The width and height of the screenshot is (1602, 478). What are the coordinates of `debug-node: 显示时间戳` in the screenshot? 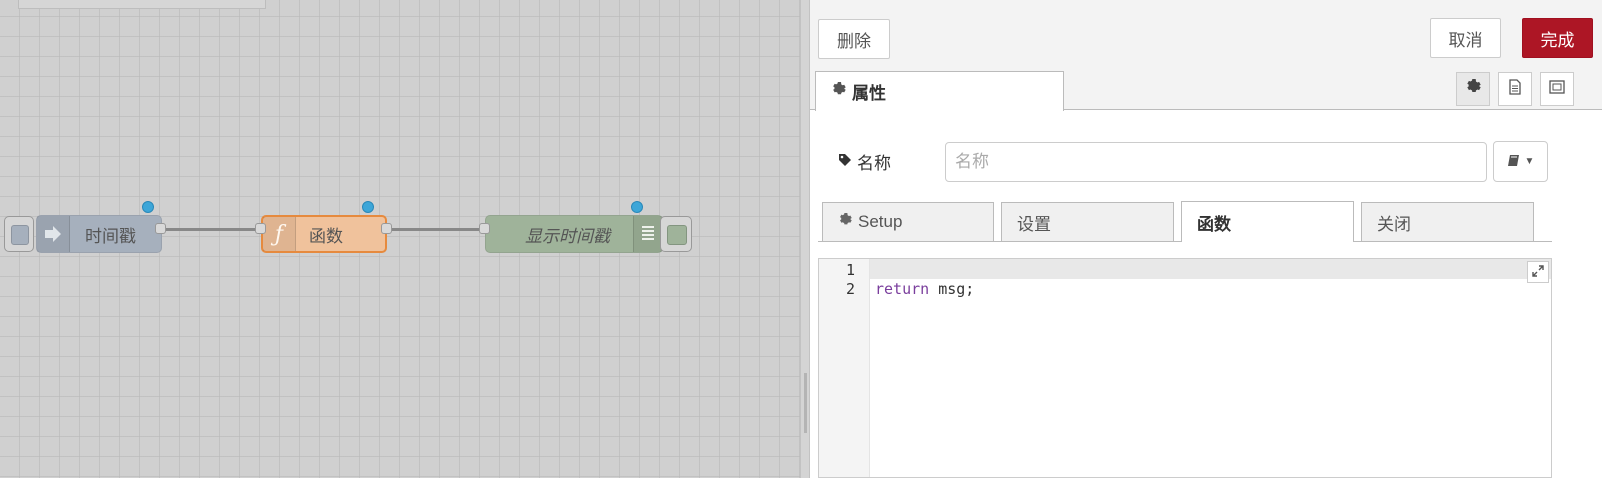 It's located at (574, 234).